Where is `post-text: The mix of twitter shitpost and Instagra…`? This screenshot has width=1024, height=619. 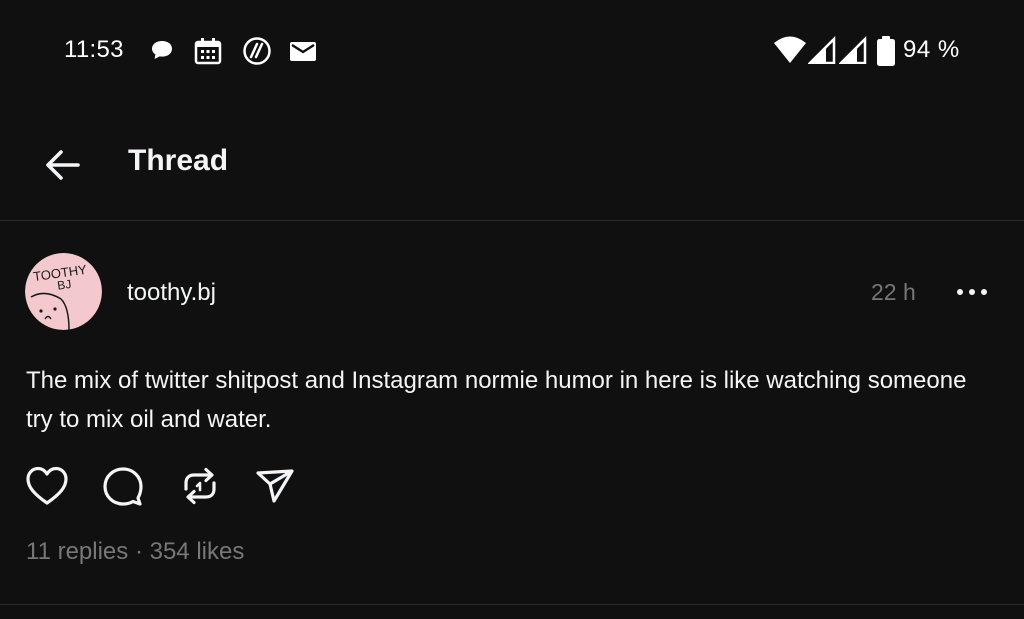 post-text: The mix of twitter shitpost and Instagra… is located at coordinates (496, 400).